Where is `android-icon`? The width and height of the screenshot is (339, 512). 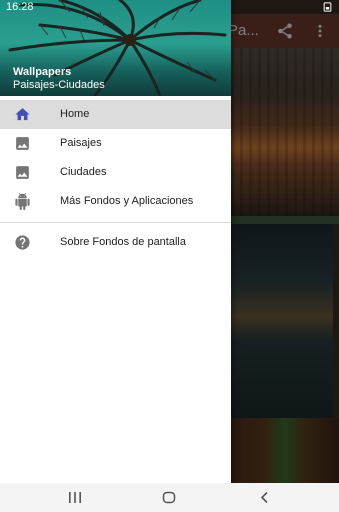
android-icon is located at coordinates (22, 201).